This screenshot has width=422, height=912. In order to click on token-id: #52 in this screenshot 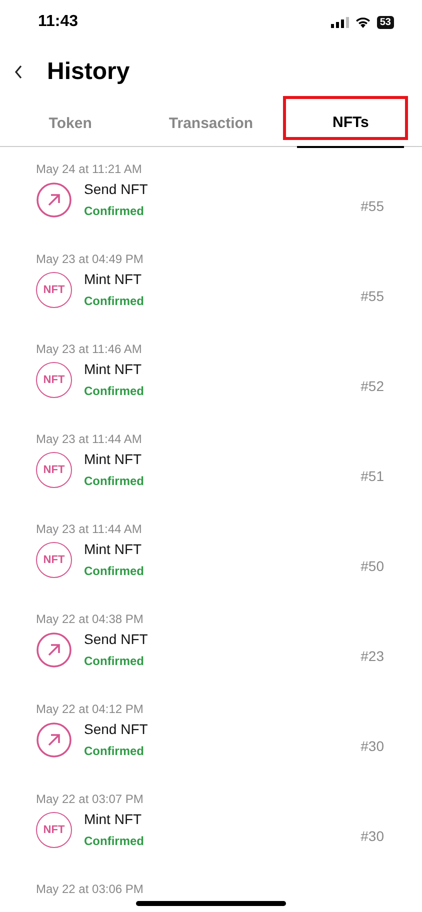, I will do `click(372, 386)`.